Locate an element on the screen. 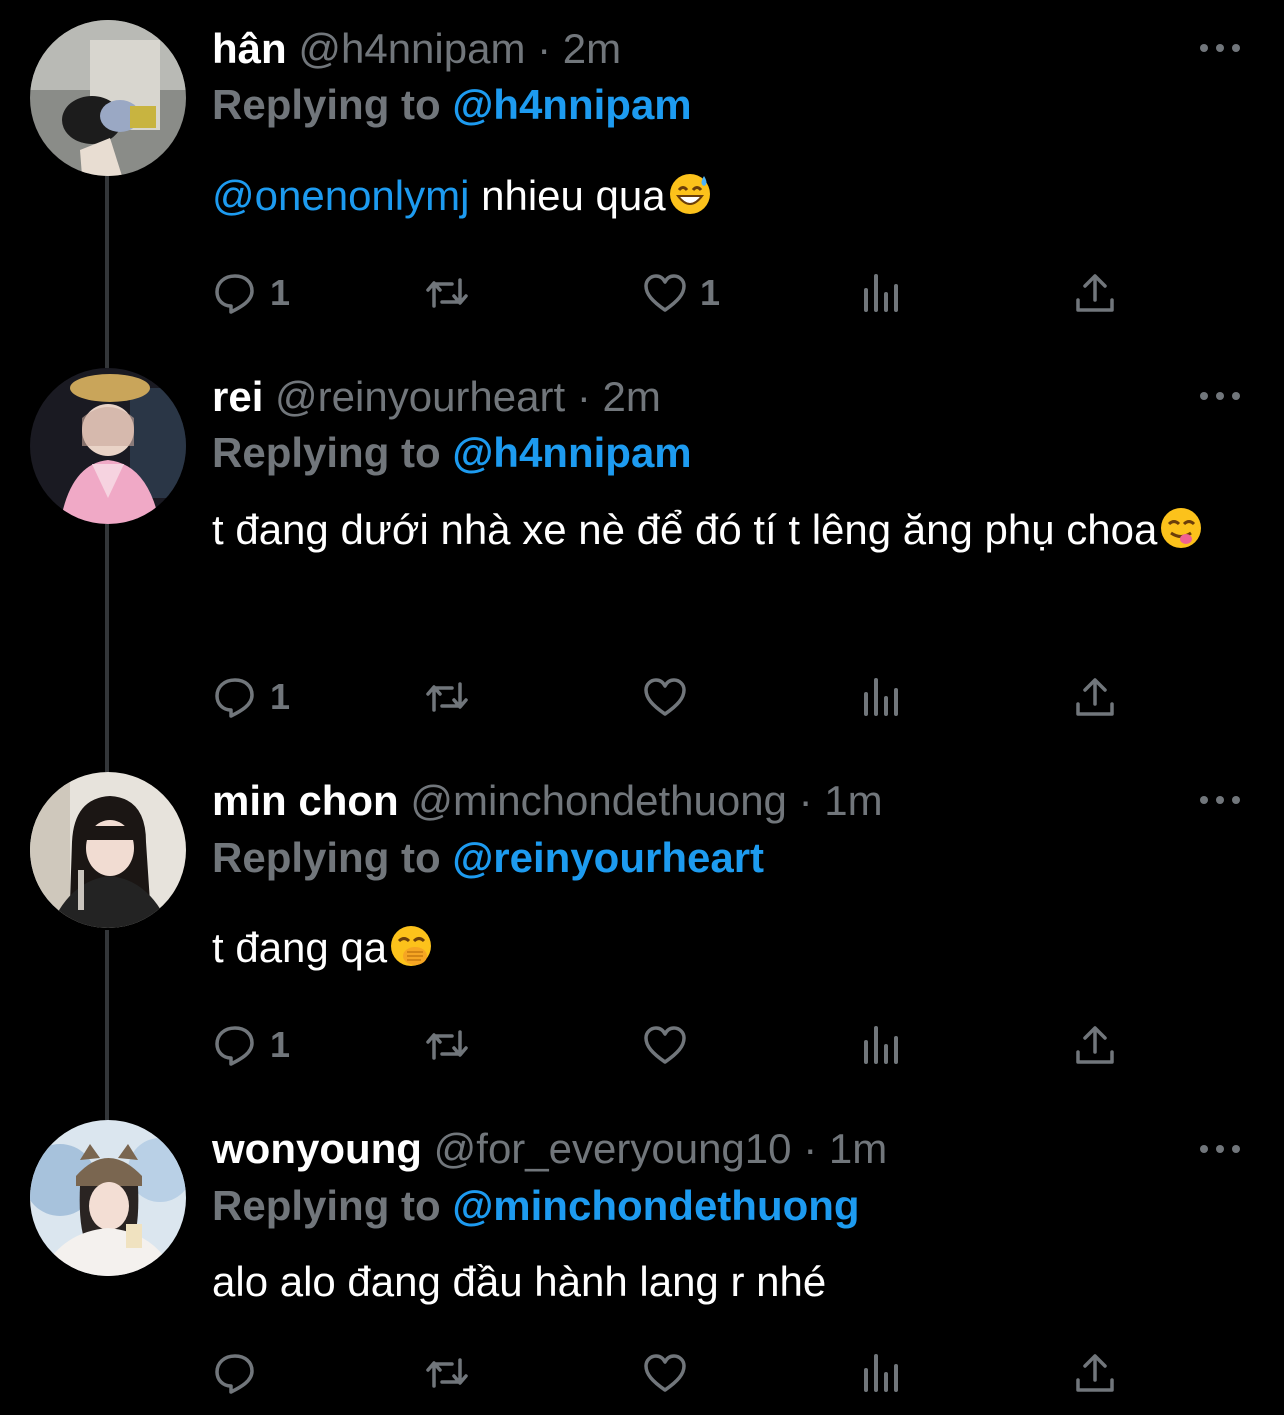 The height and width of the screenshot is (1415, 1284). grinning-sweat-emoji is located at coordinates (689, 194).